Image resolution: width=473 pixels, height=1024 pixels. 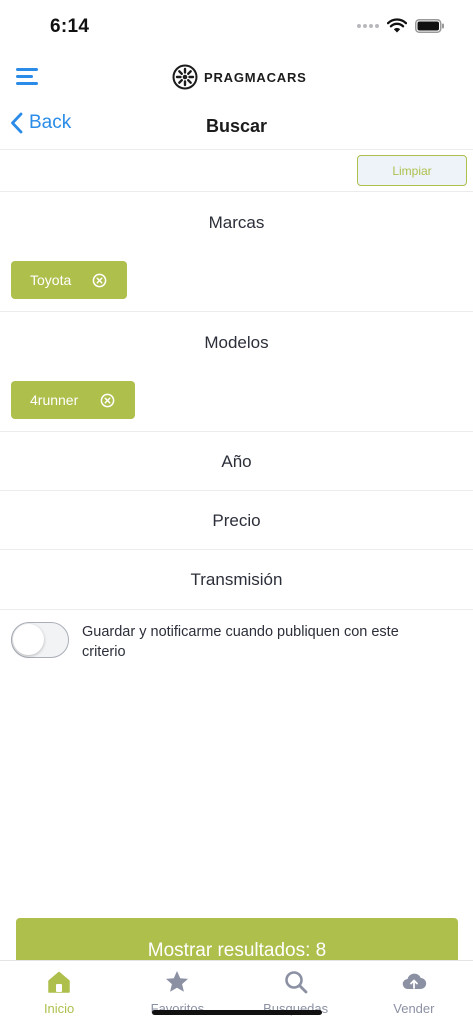 What do you see at coordinates (296, 982) in the screenshot?
I see `search-icon` at bounding box center [296, 982].